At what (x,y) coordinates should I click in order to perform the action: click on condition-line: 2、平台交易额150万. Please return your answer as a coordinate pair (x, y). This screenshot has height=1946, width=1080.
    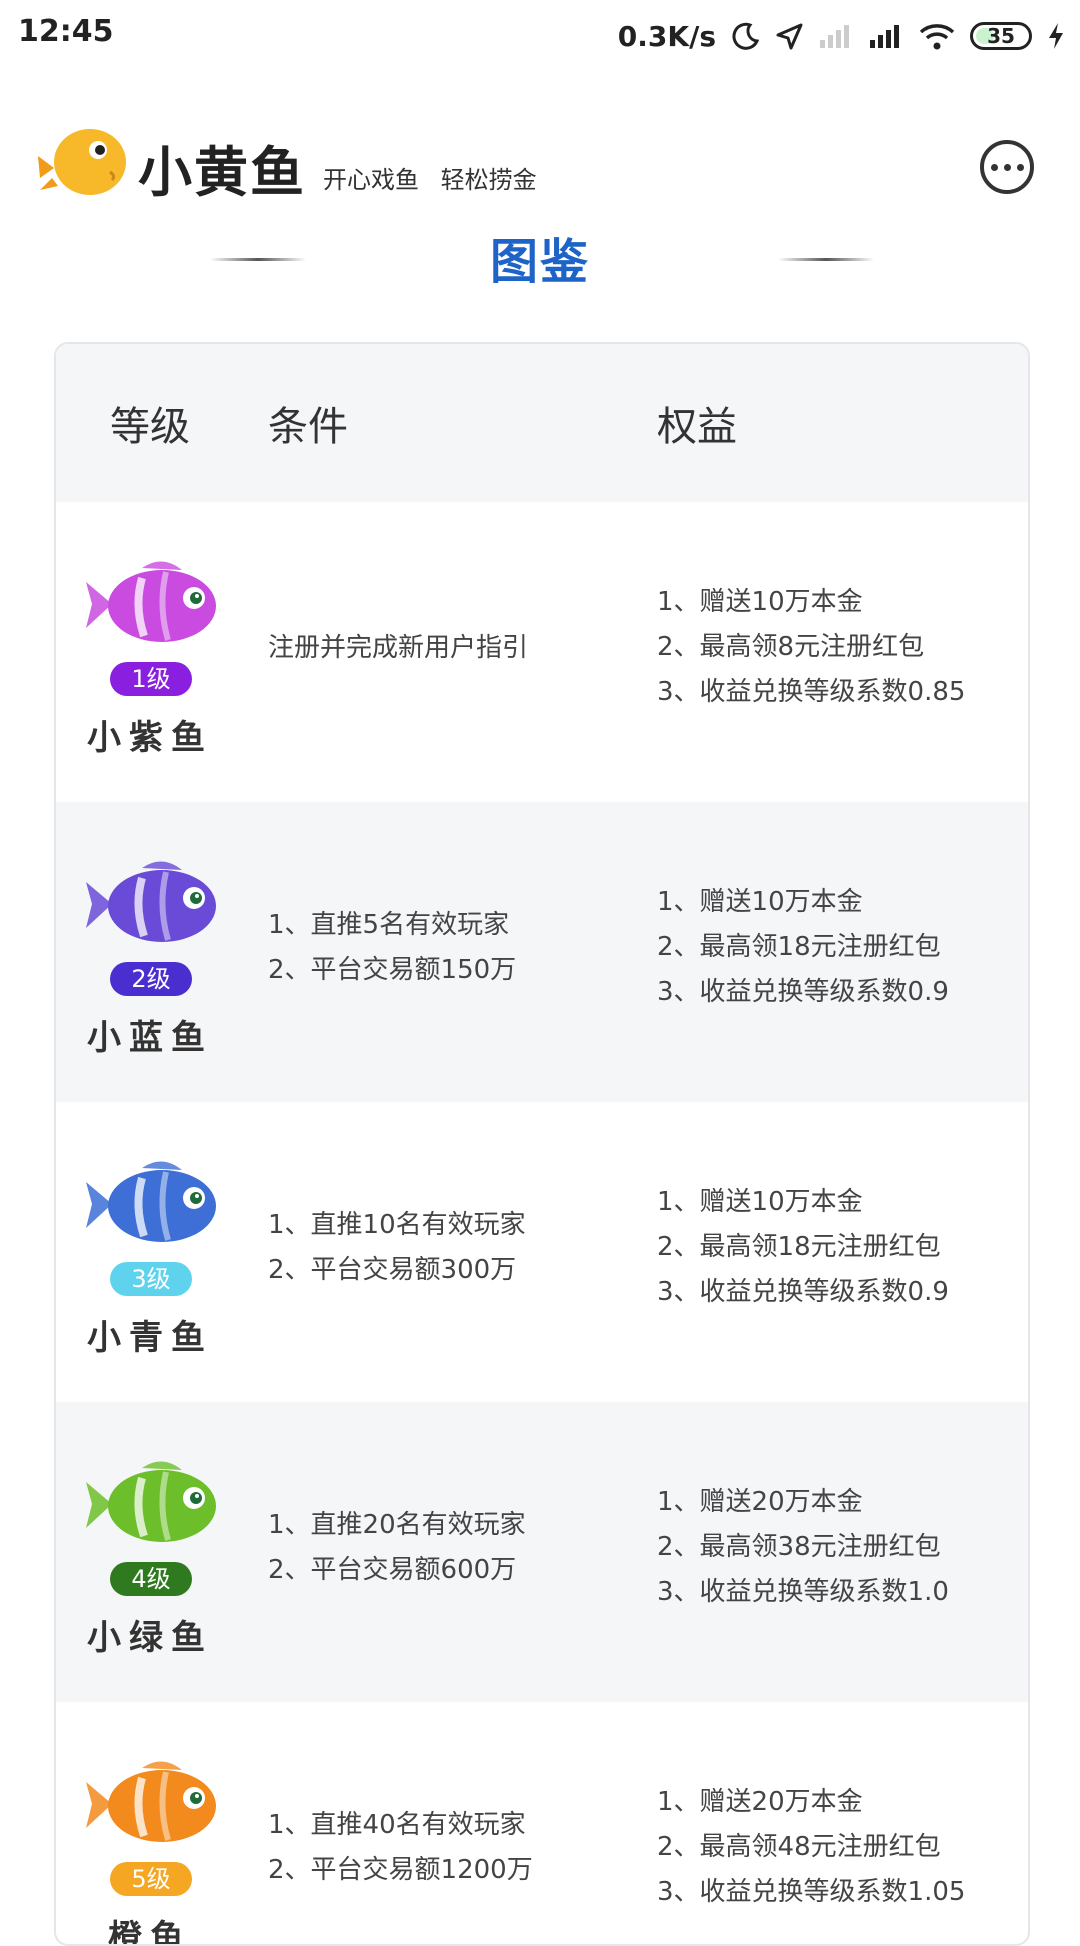
    Looking at the image, I should click on (392, 970).